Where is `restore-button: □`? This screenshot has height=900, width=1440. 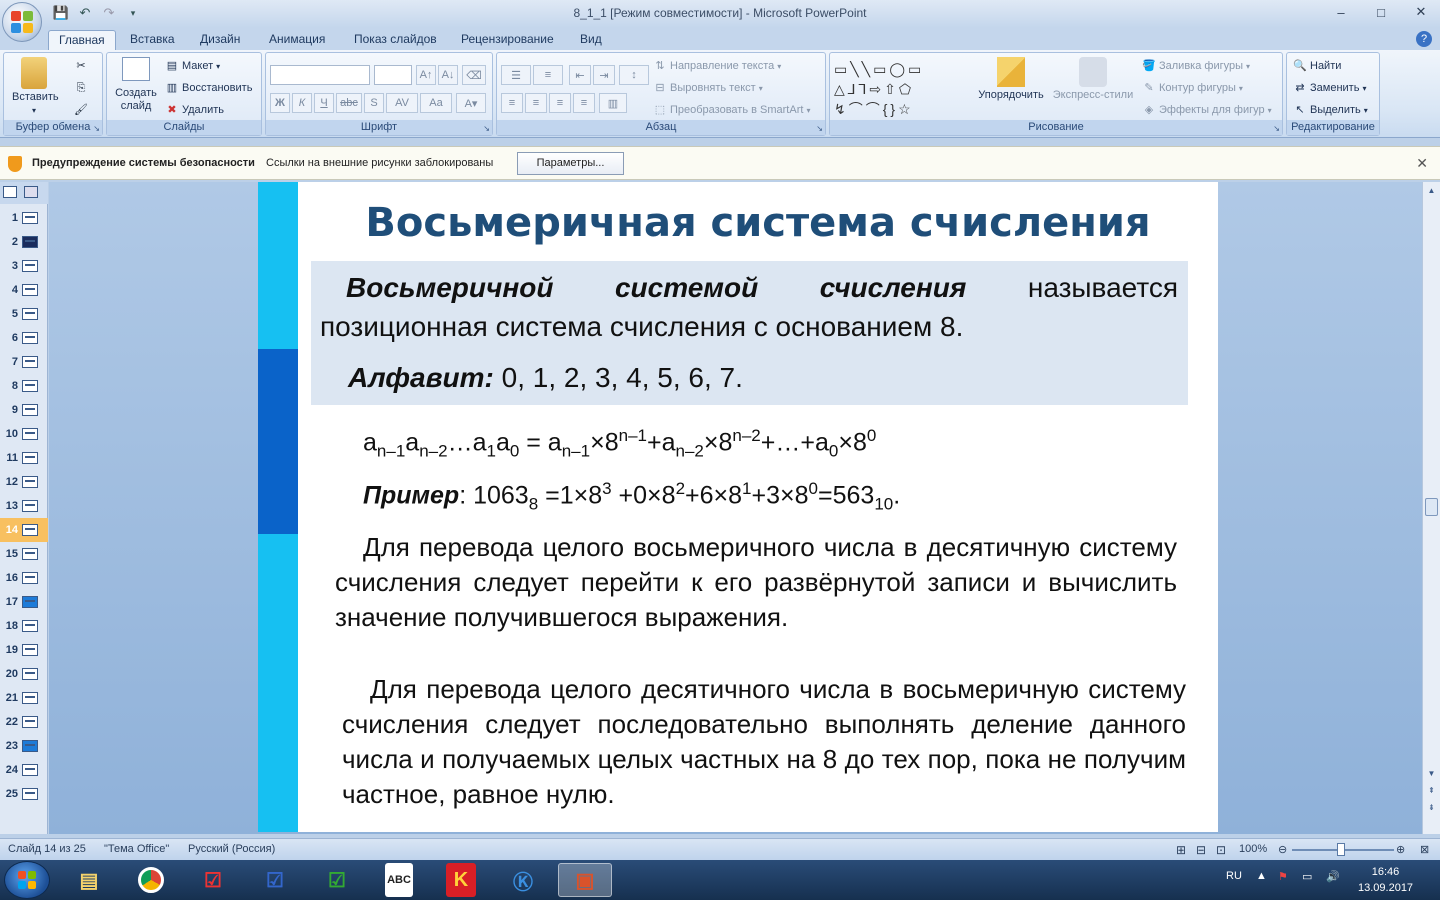 restore-button: □ is located at coordinates (1381, 12).